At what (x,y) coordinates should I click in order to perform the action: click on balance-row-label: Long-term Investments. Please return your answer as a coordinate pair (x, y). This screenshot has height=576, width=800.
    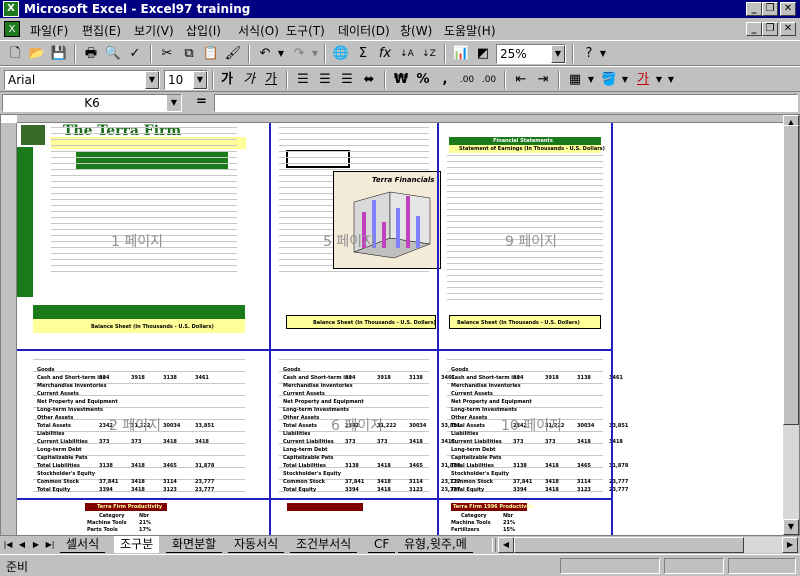
    Looking at the image, I should click on (70, 410).